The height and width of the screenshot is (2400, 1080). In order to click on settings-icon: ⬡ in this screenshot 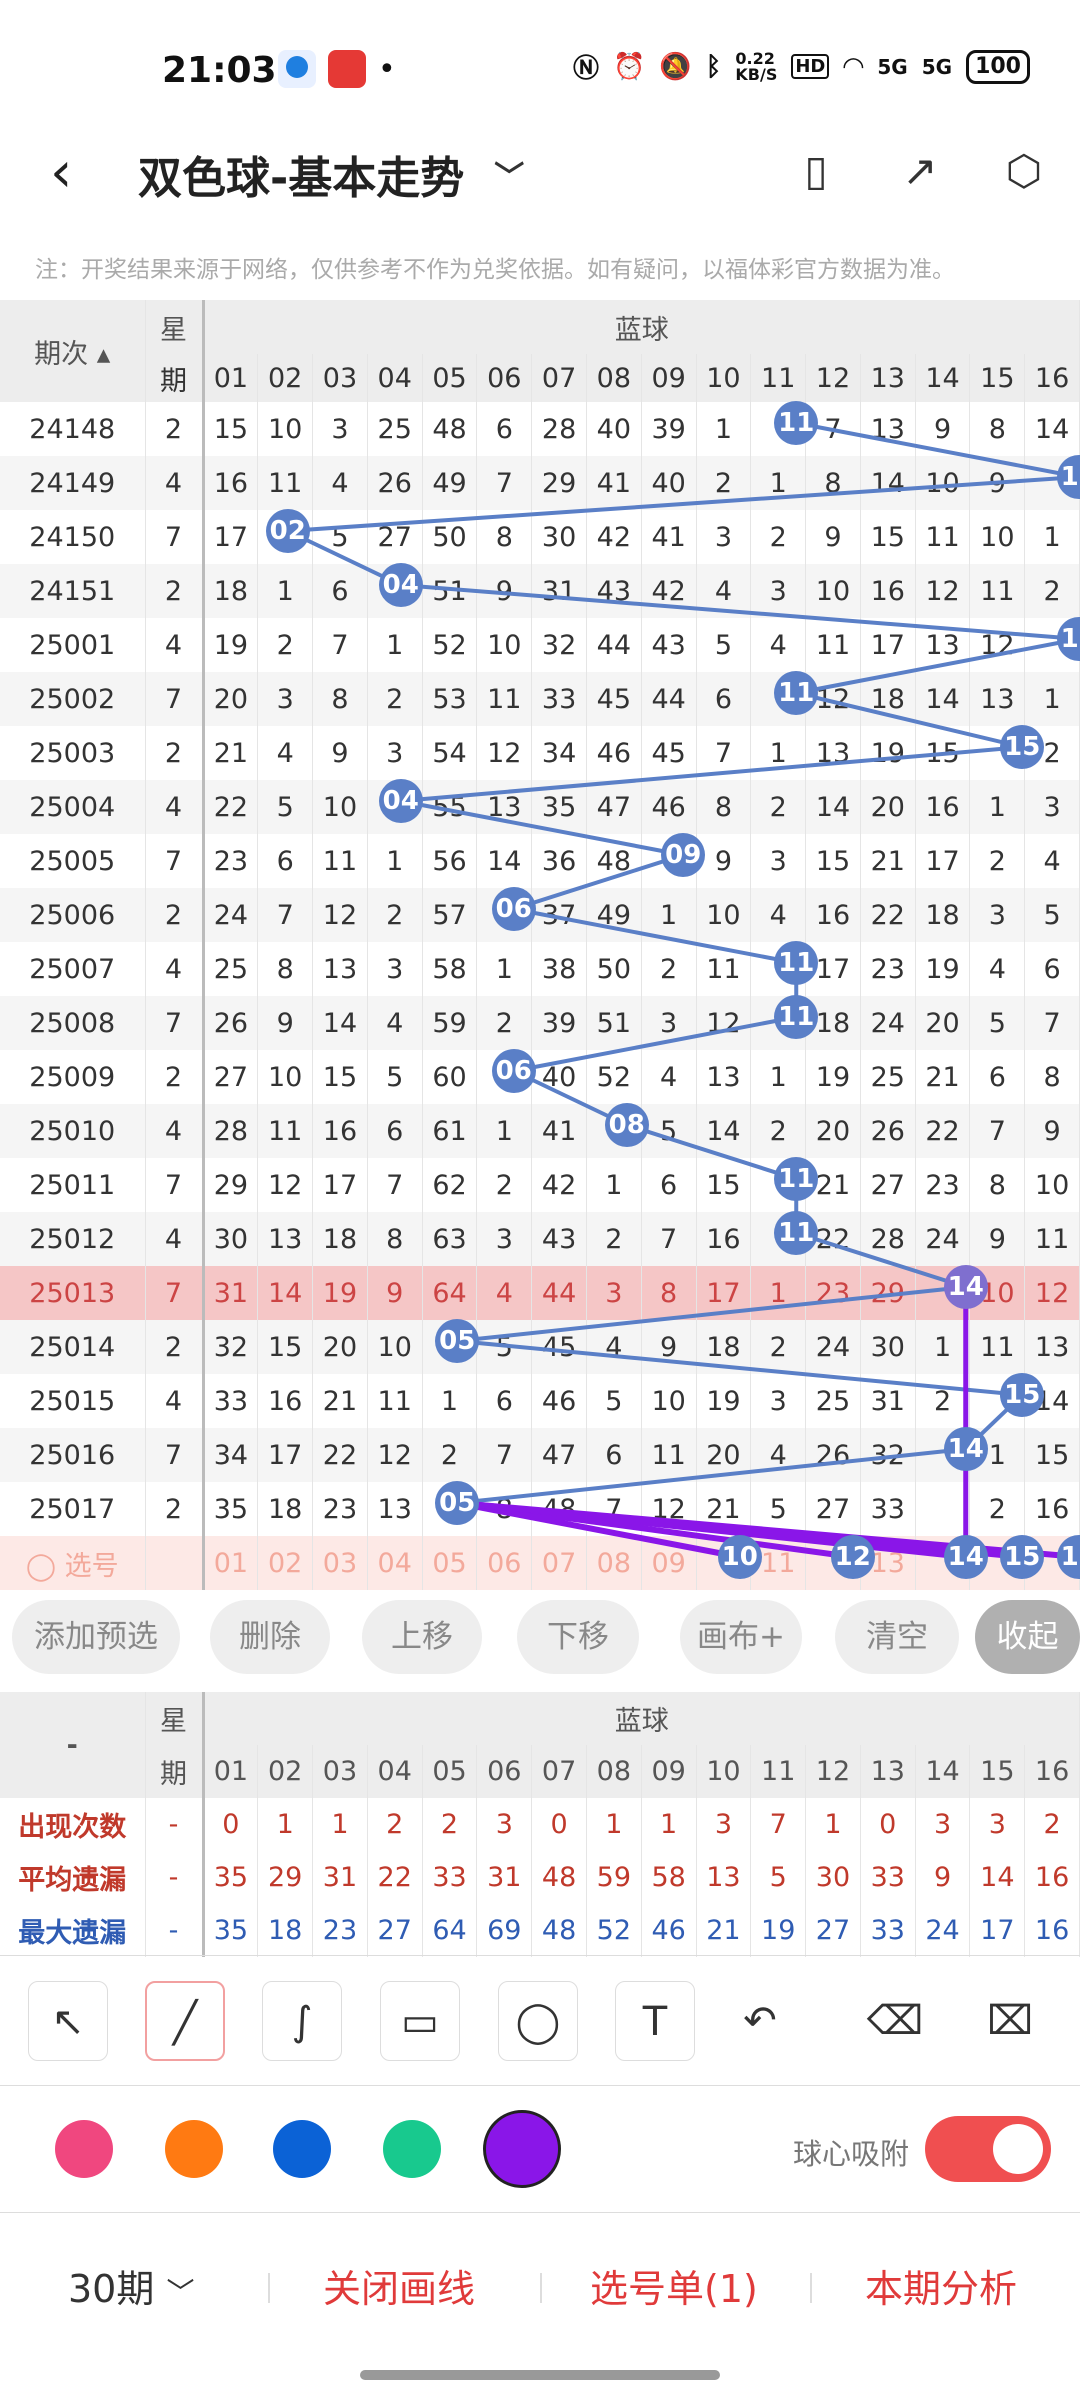, I will do `click(1024, 171)`.